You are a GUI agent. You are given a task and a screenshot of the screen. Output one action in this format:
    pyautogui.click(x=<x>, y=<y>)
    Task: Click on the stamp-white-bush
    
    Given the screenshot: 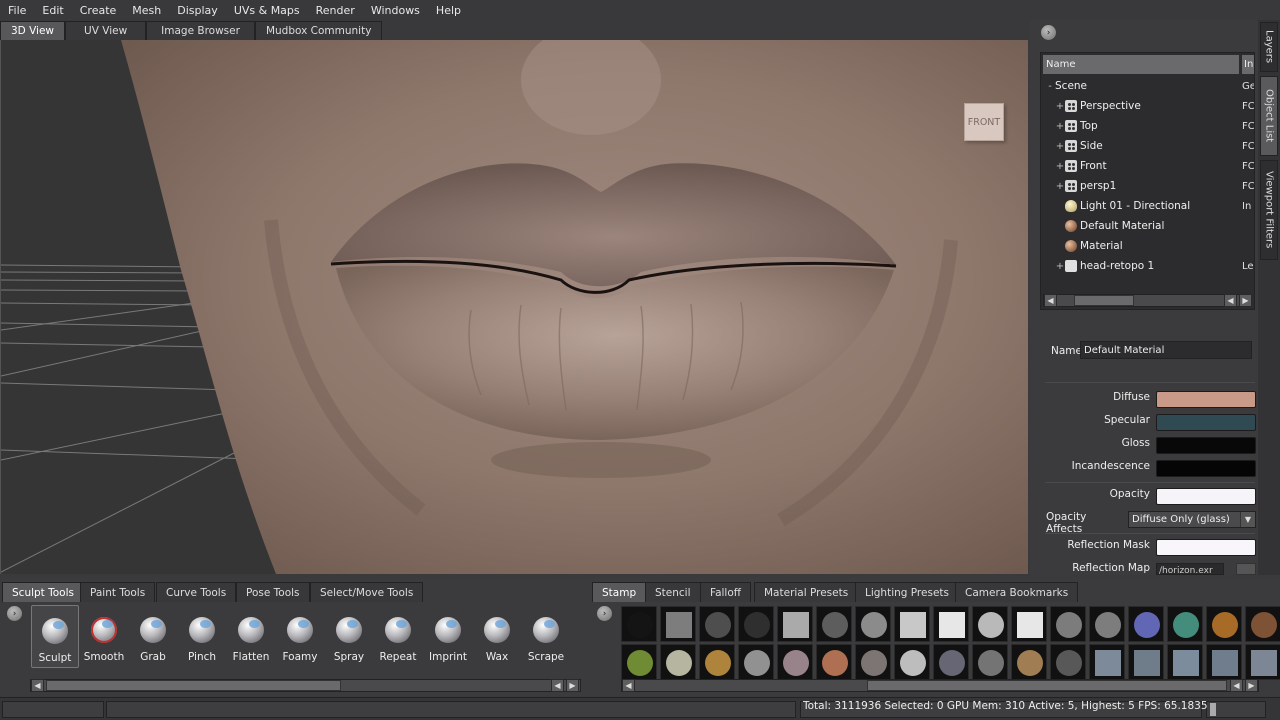 What is the action you would take?
    pyautogui.click(x=678, y=662)
    